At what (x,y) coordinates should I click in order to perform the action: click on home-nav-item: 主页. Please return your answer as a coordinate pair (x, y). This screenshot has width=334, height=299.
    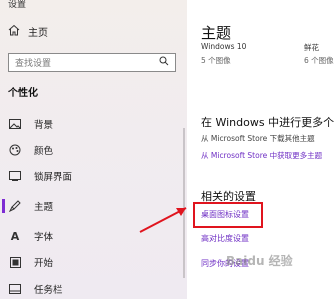
    Looking at the image, I should click on (28, 31).